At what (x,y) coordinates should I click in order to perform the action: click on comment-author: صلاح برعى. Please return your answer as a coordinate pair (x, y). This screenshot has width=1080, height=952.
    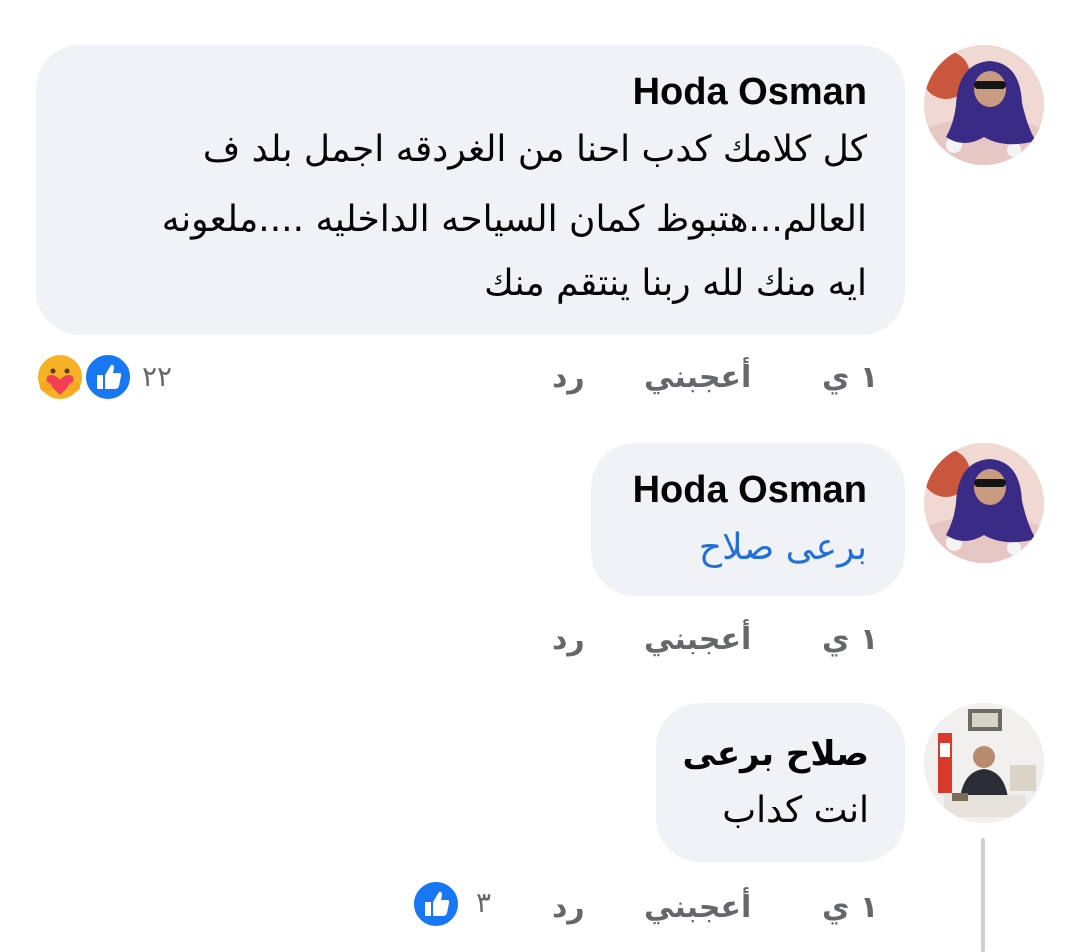
    Looking at the image, I should click on (775, 754).